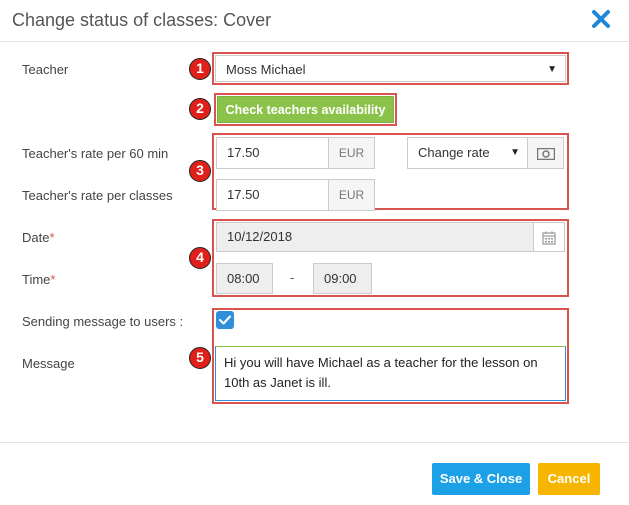 This screenshot has height=505, width=629. Describe the element at coordinates (305, 109) in the screenshot. I see `check-availability-button: Check teachers availability` at that location.